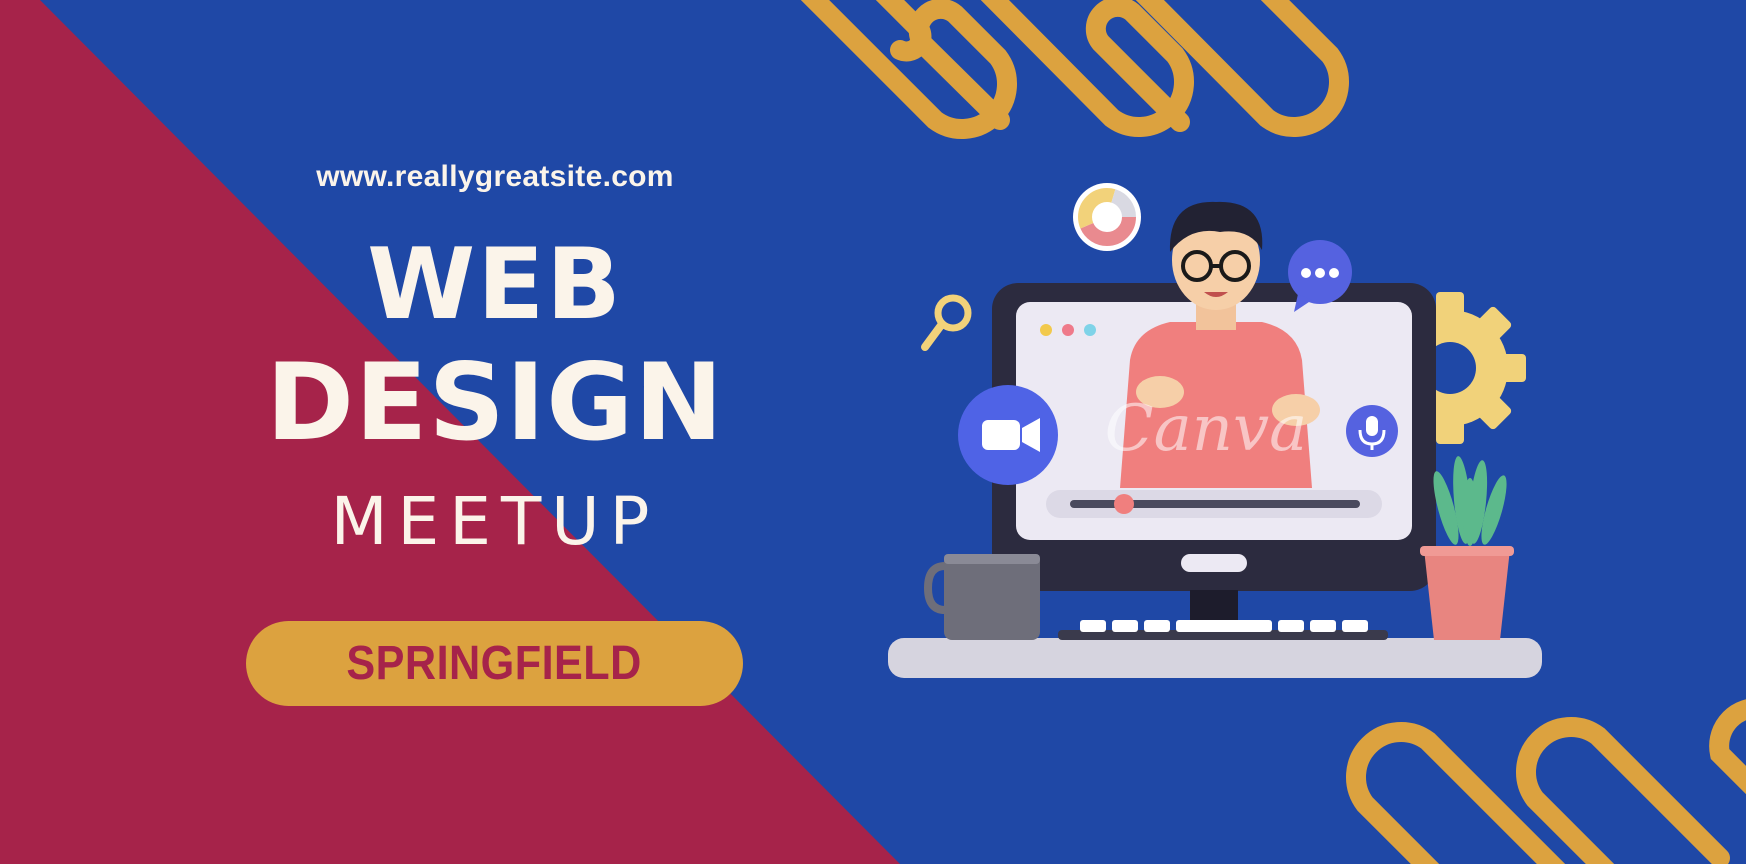  I want to click on video-progress-knob, so click(1124, 504).